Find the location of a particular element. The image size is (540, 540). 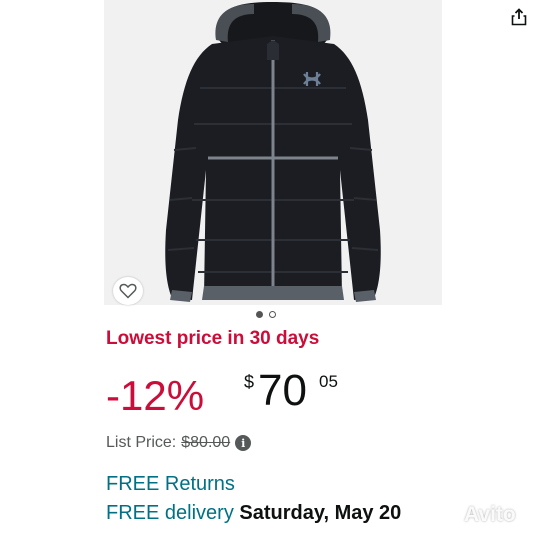

price-fraction: 05 is located at coordinates (328, 381).